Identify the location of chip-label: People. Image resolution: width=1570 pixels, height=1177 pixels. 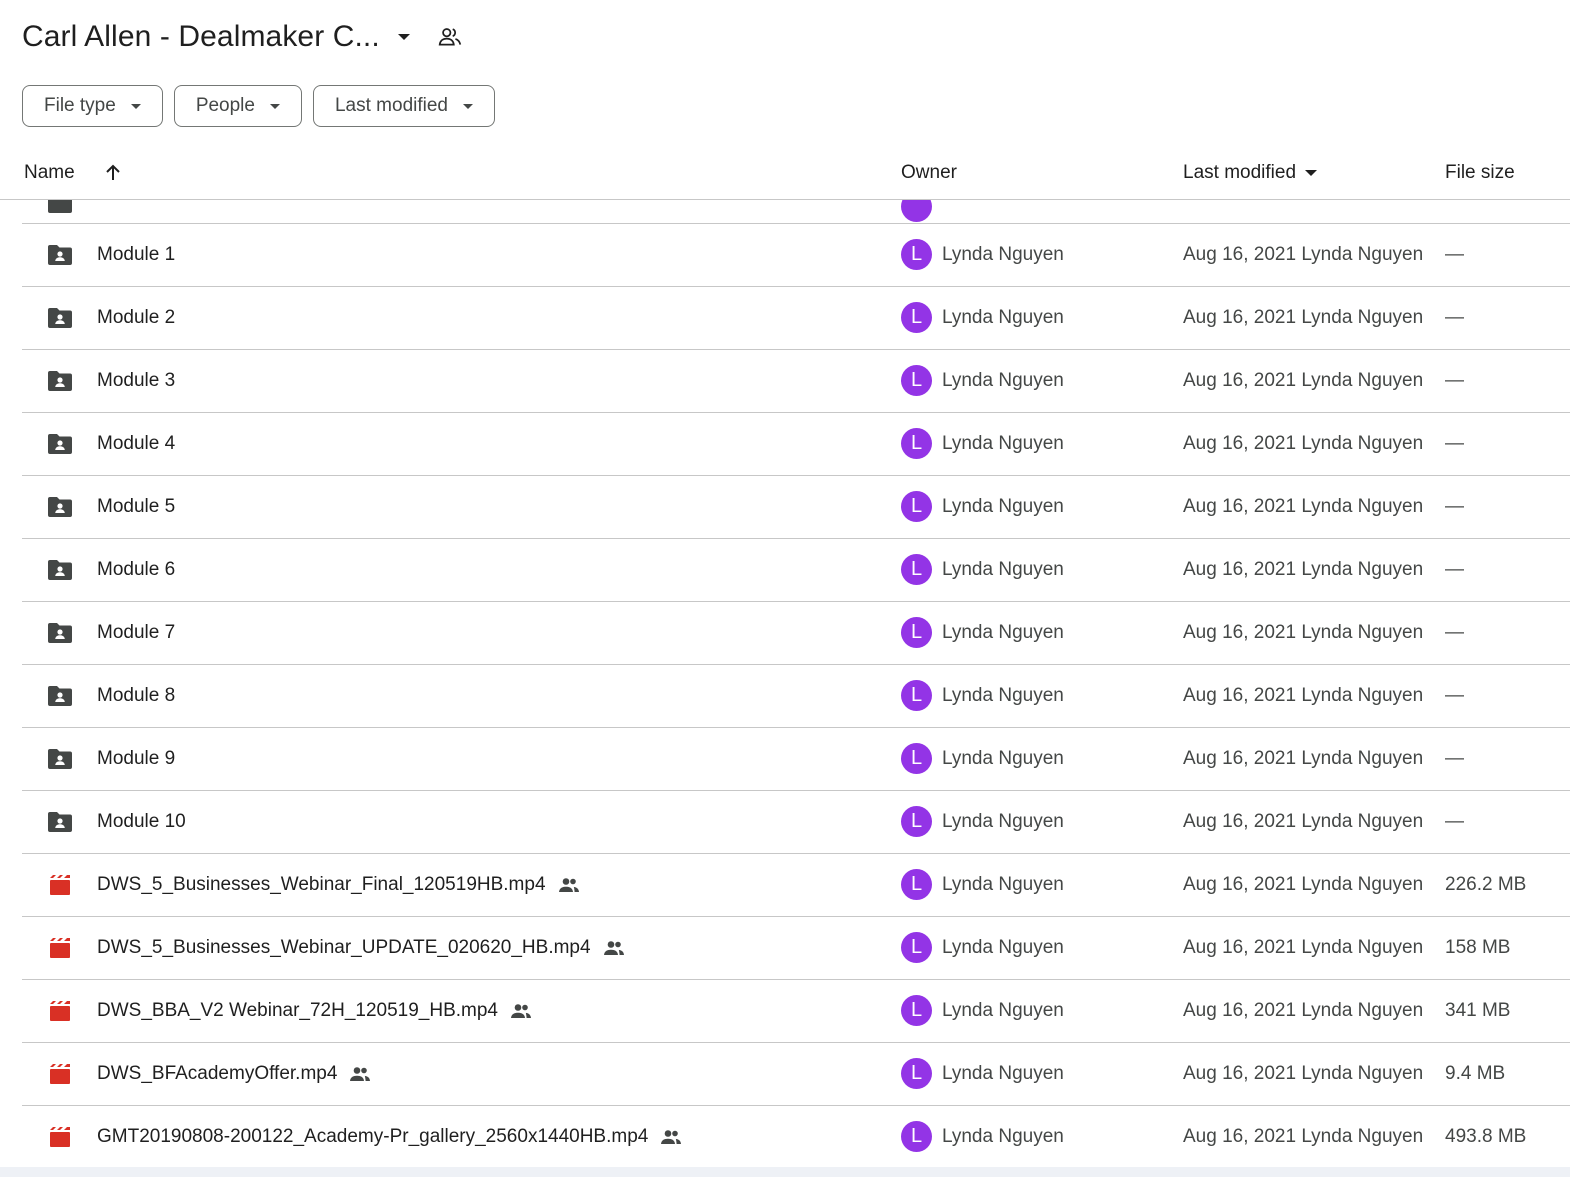
(225, 105).